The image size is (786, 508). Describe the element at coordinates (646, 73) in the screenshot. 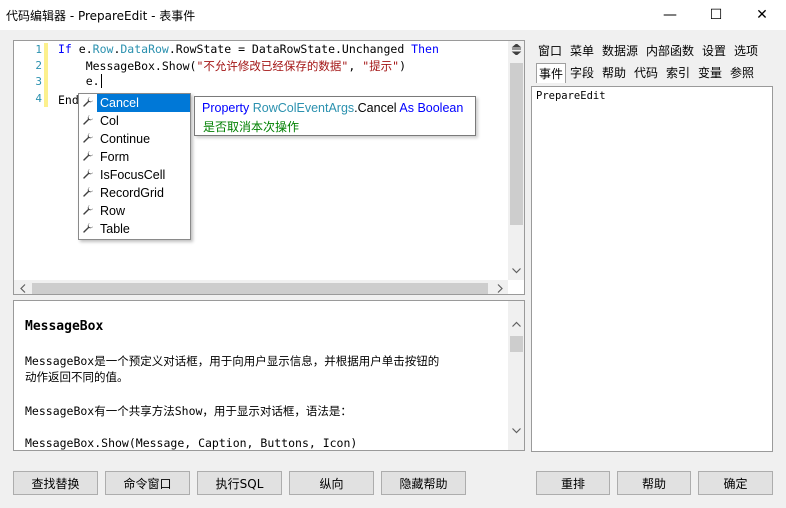

I see `tab-code: 代码` at that location.